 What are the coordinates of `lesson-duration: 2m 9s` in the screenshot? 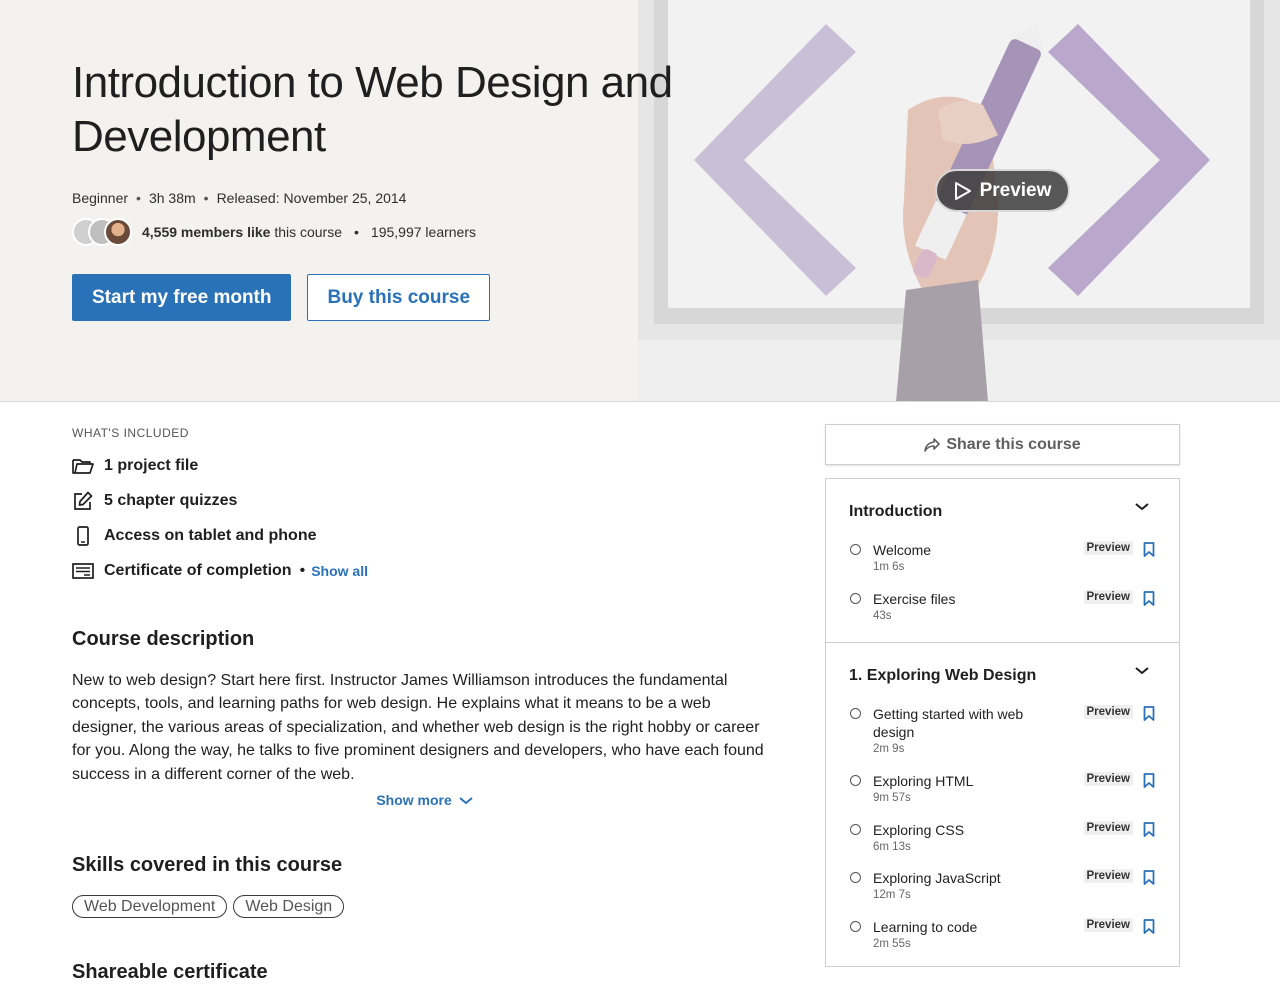 It's located at (889, 749).